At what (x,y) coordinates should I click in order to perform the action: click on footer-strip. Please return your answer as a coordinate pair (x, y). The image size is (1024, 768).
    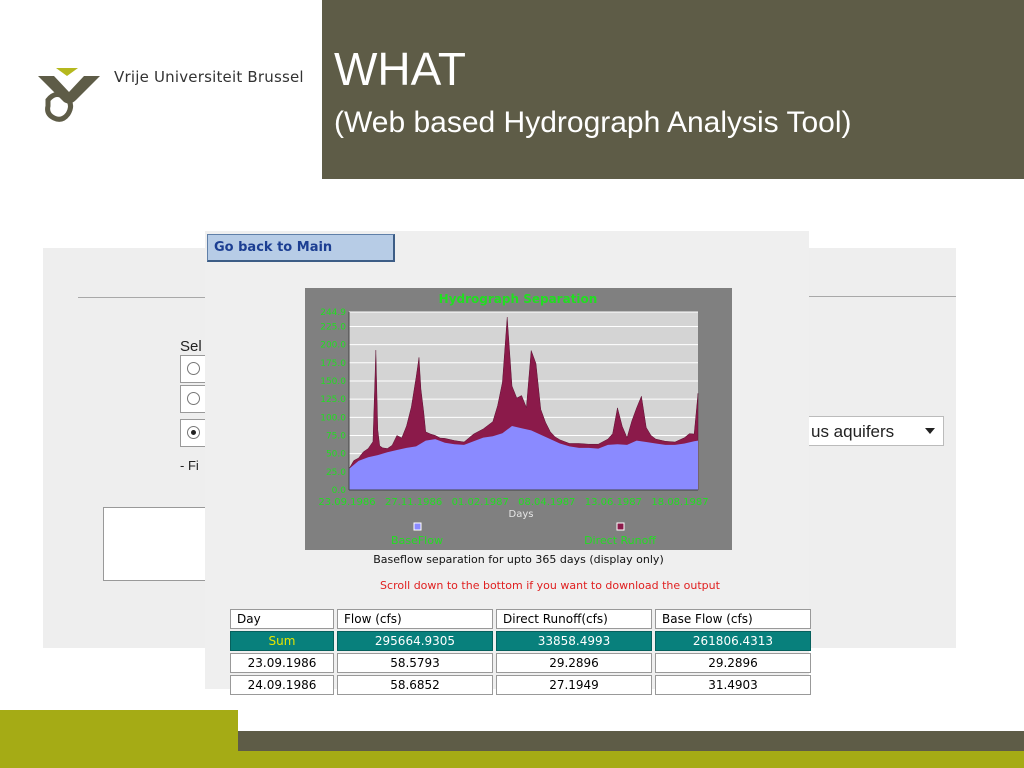
    Looking at the image, I should click on (512, 759).